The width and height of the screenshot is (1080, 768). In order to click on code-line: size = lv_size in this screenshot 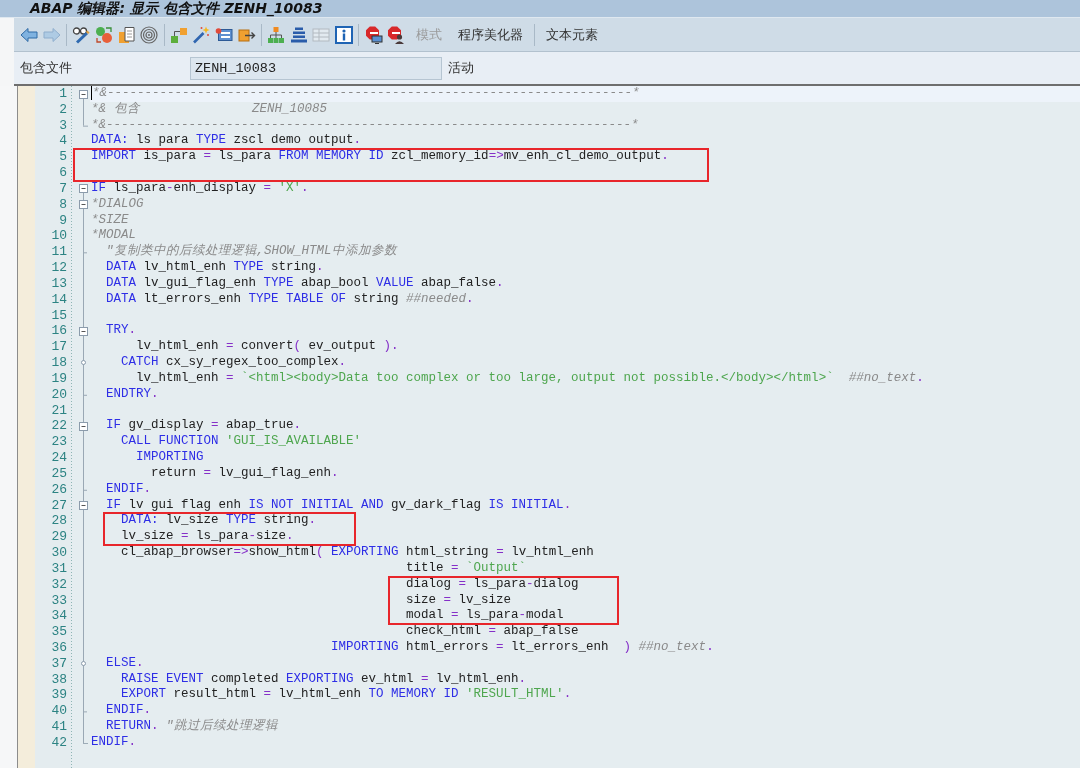, I will do `click(459, 599)`.